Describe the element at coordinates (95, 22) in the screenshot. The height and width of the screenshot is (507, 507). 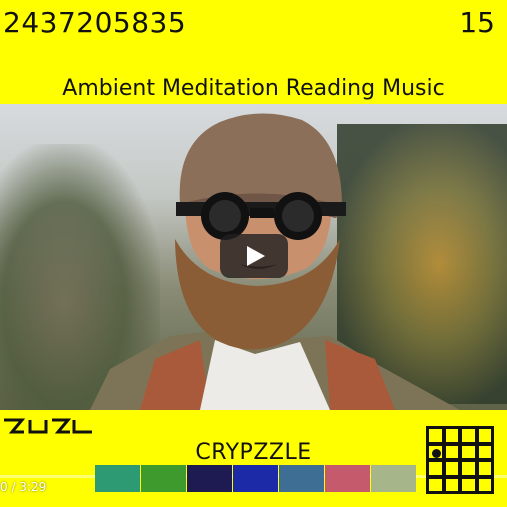
I see `puzzle-code: 2437205835` at that location.